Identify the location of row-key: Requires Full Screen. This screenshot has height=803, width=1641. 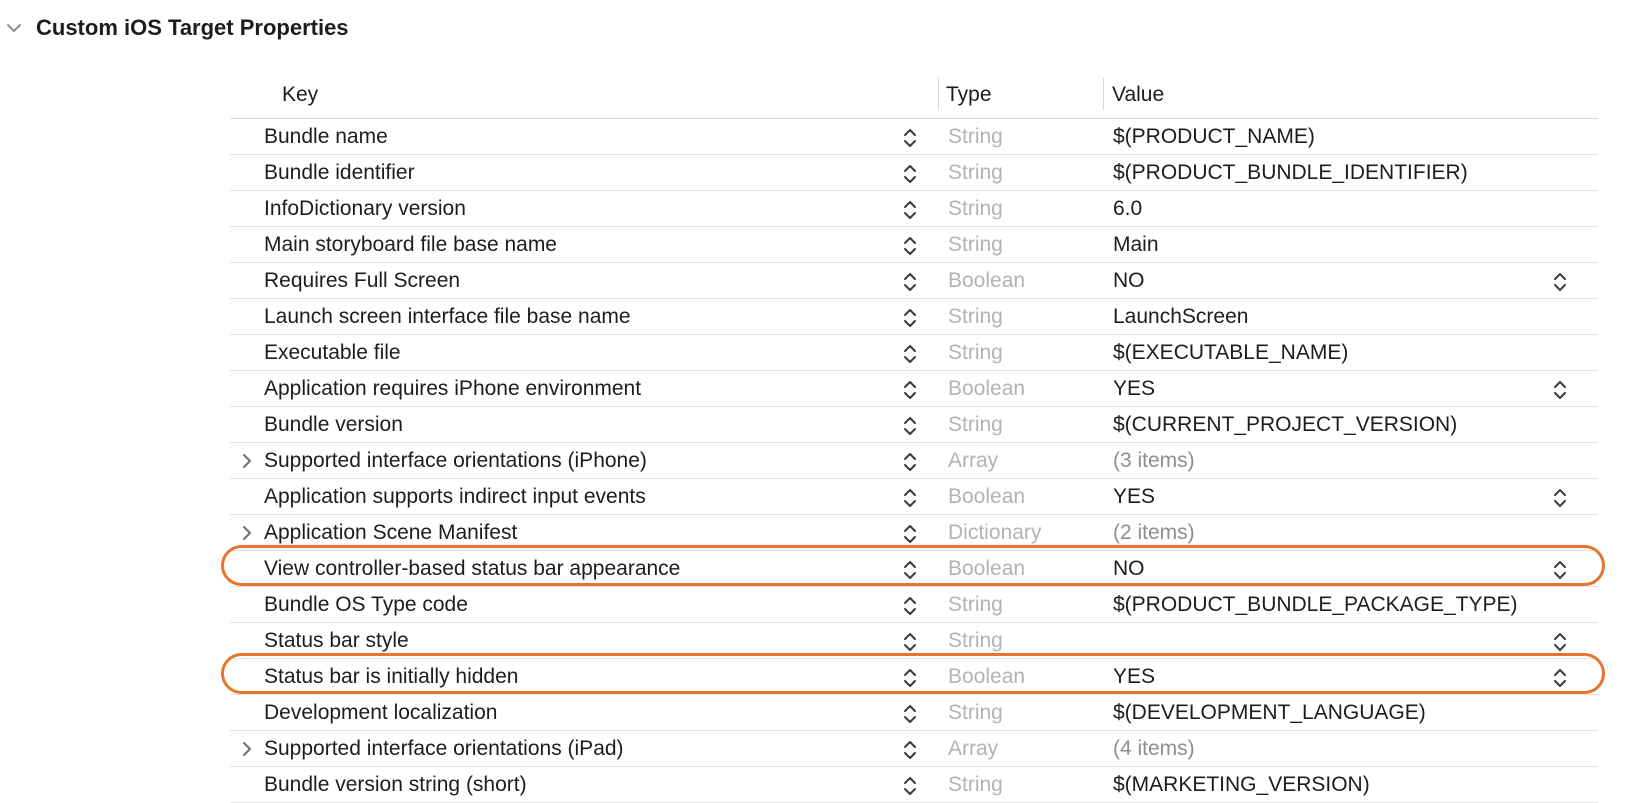
(362, 280).